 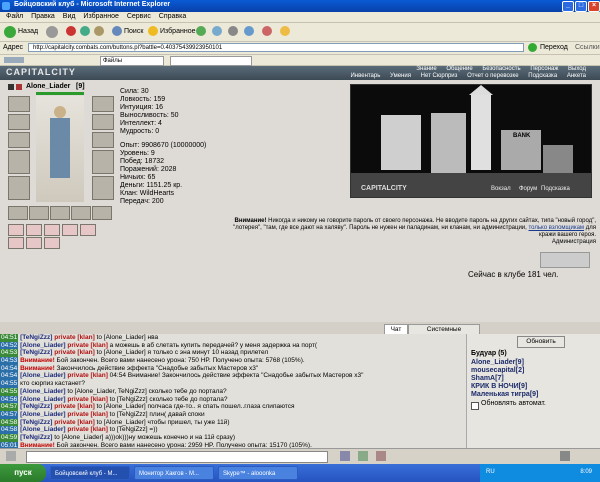 What do you see at coordinates (153, 31) in the screenshot?
I see `favorites-star-icon` at bounding box center [153, 31].